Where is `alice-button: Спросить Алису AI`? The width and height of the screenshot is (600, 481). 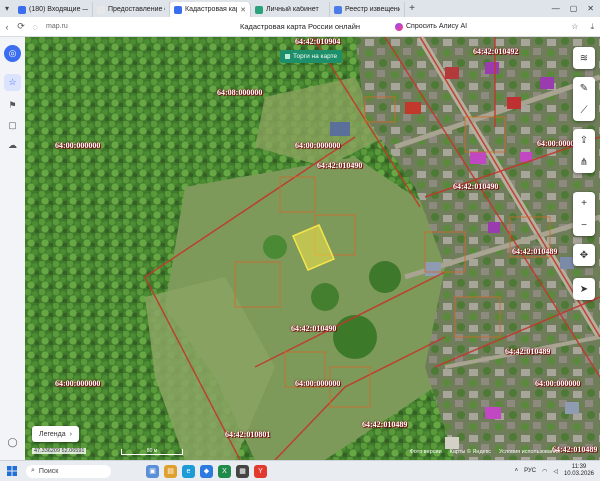
alice-button: Спросить Алису AI is located at coordinates (431, 26).